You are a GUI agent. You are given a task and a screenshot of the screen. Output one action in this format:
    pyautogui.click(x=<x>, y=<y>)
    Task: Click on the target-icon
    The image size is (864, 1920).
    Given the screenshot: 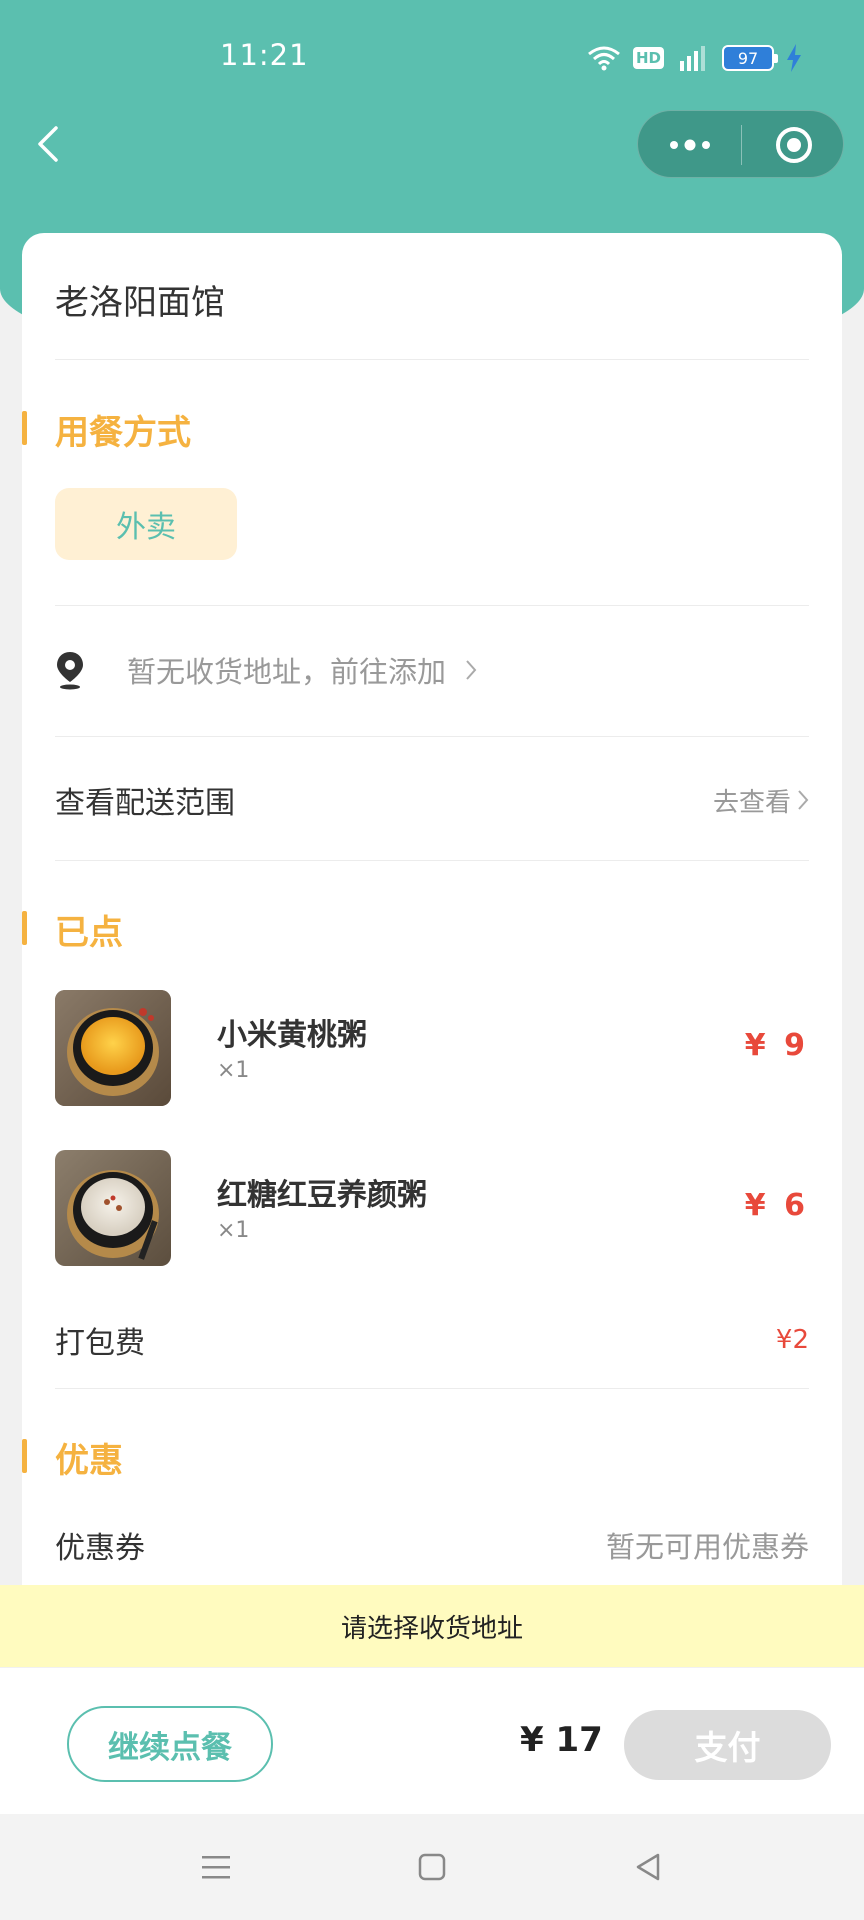 What is the action you would take?
    pyautogui.click(x=793, y=145)
    